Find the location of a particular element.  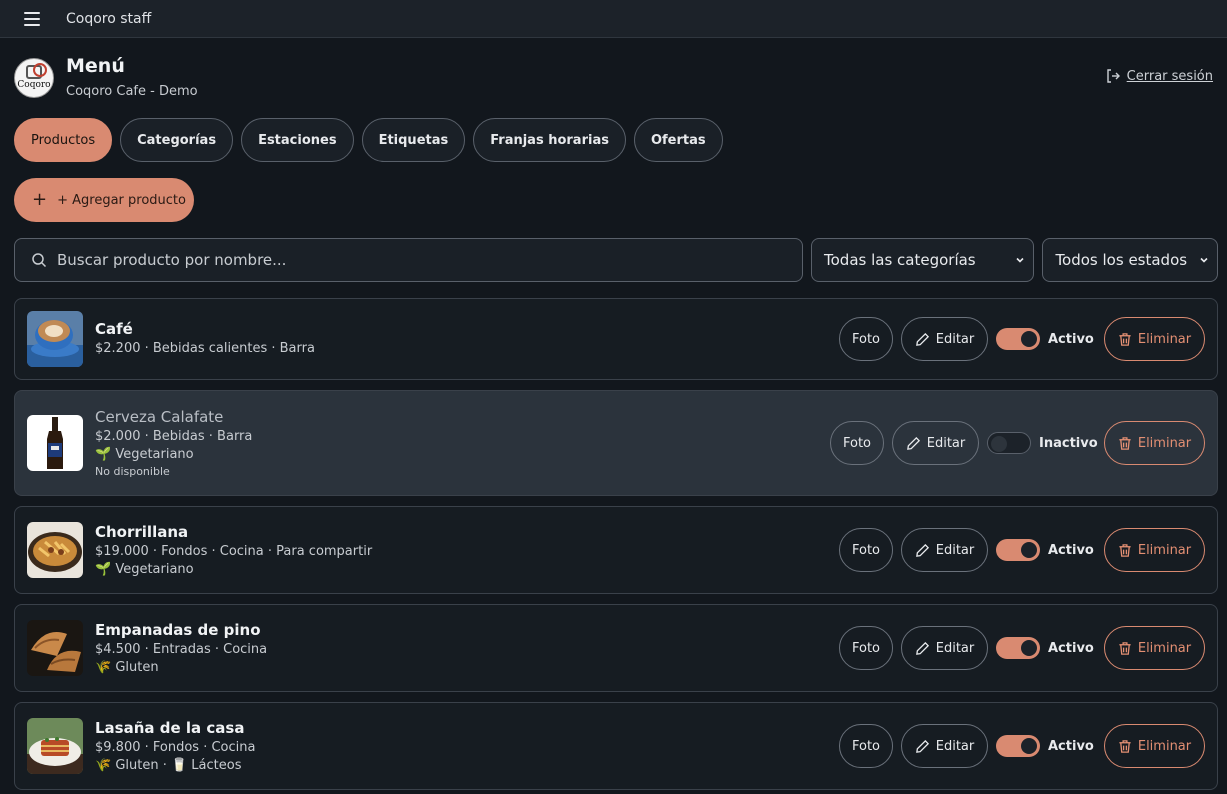

logout-label: Cerrar sesión is located at coordinates (1169, 76).